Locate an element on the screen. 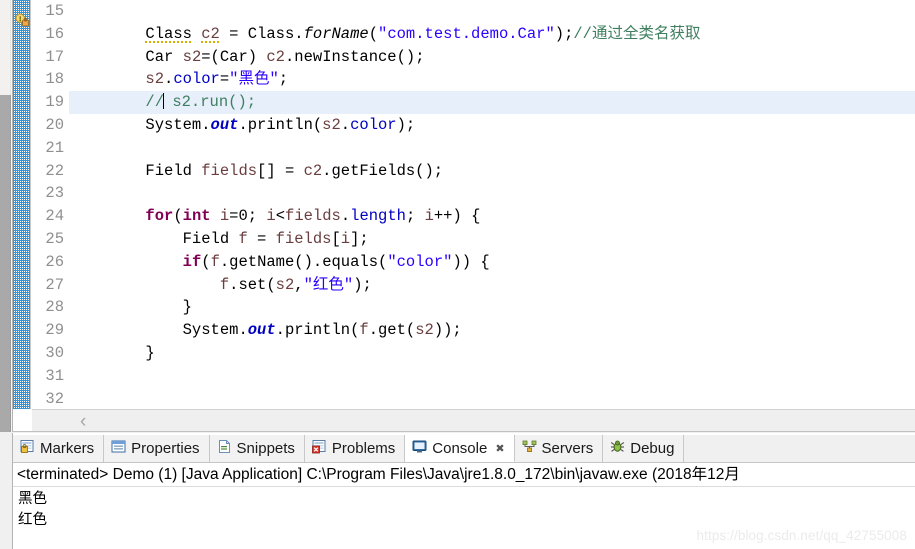 The width and height of the screenshot is (915, 549). code-token: .get( is located at coordinates (392, 330).